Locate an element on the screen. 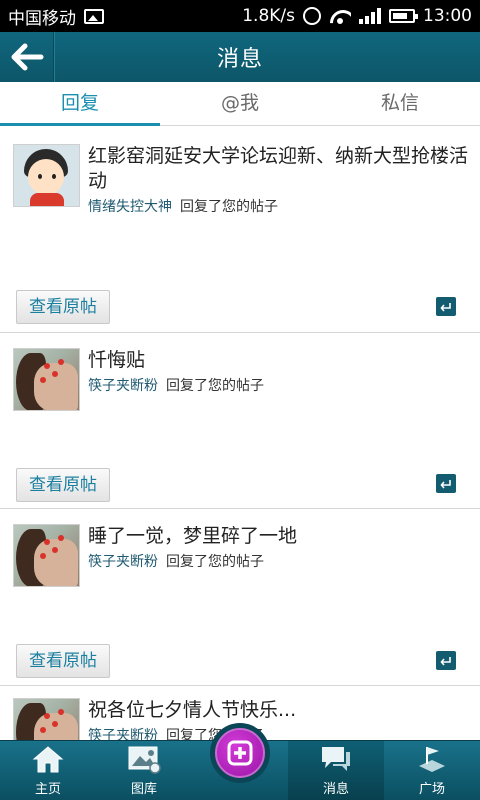 The width and height of the screenshot is (480, 800). message-icon is located at coordinates (336, 759).